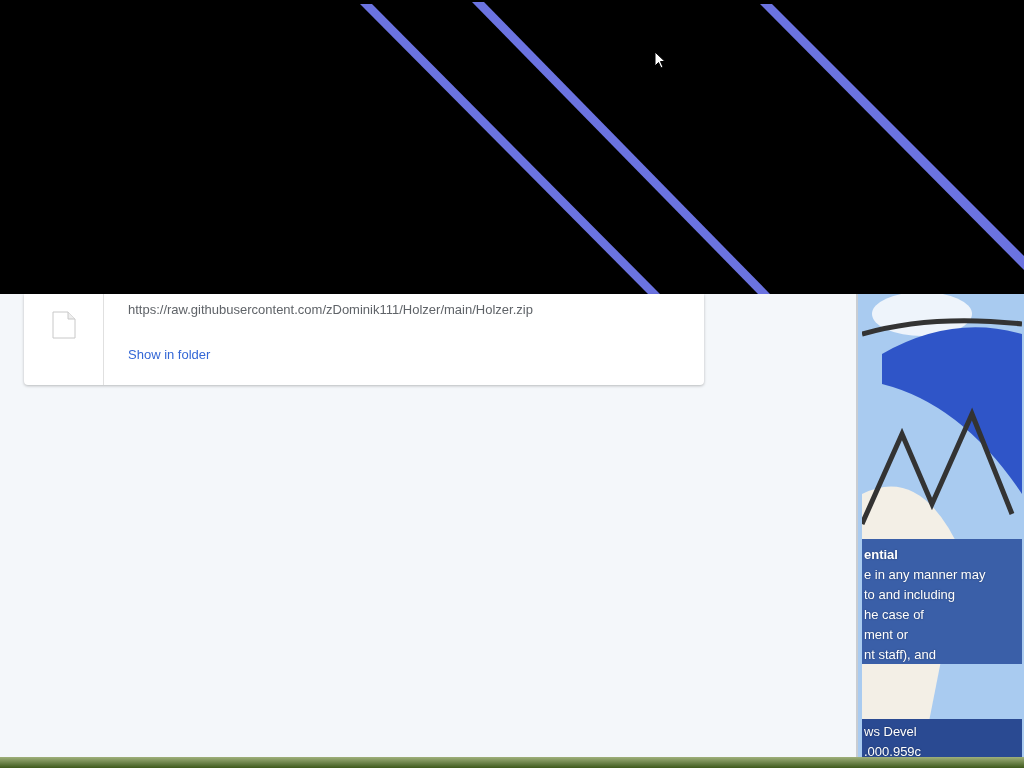 This screenshot has height=768, width=1024. I want to click on file-icon, so click(63, 325).